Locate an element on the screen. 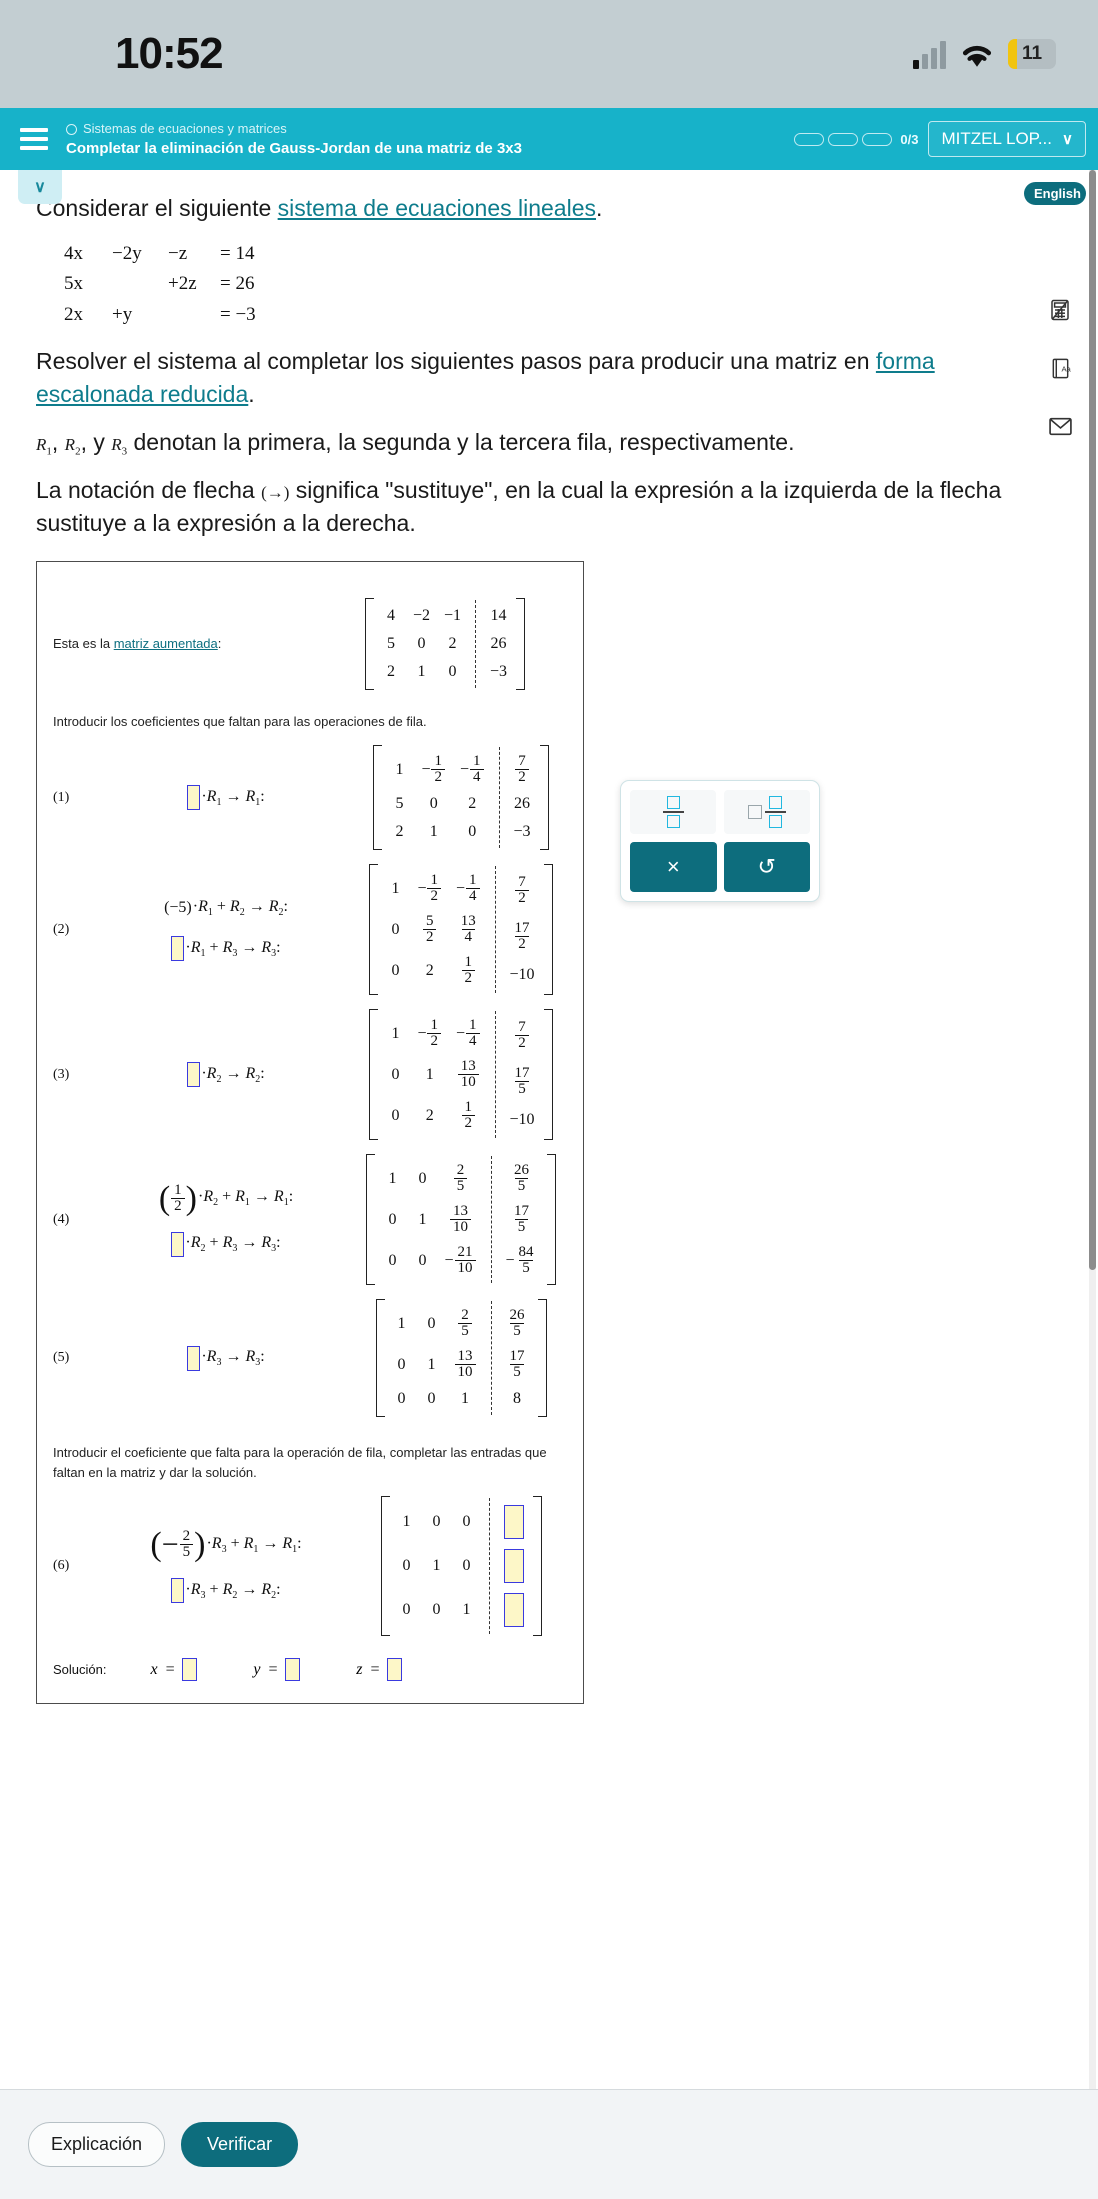 This screenshot has width=1098, height=2199. coefficient-fraction: (−2 5) is located at coordinates (178, 1545).